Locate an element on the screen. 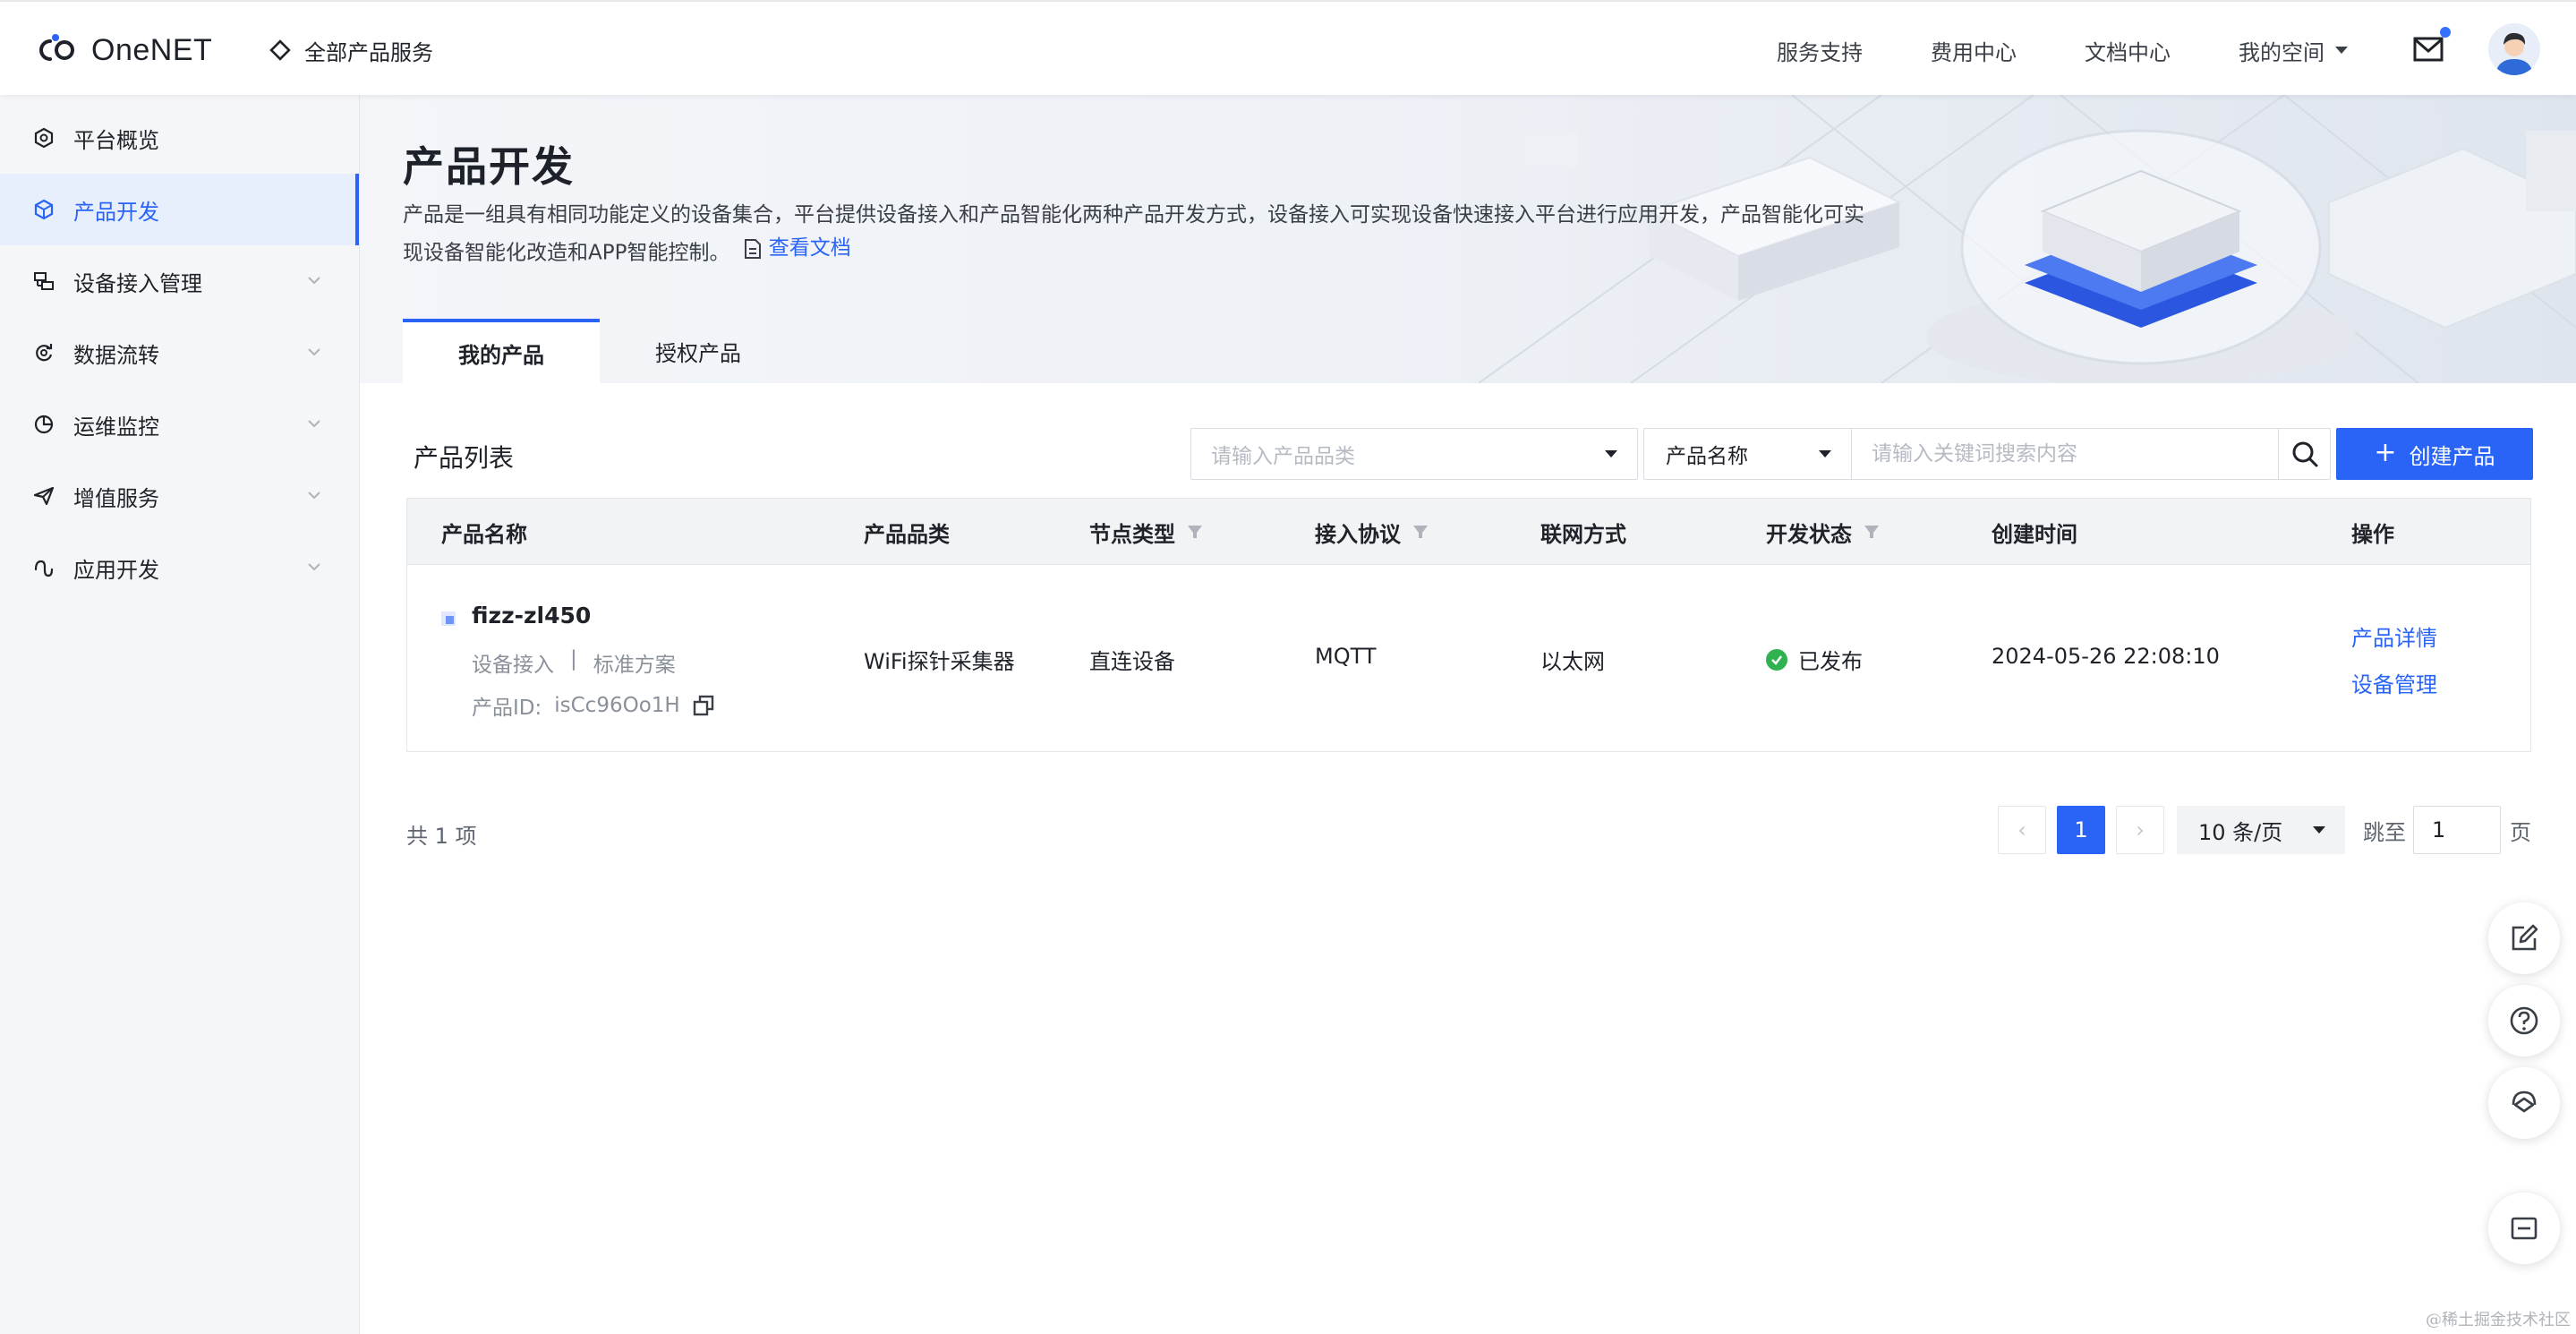  product-list-title: 产品列表 is located at coordinates (464, 458).